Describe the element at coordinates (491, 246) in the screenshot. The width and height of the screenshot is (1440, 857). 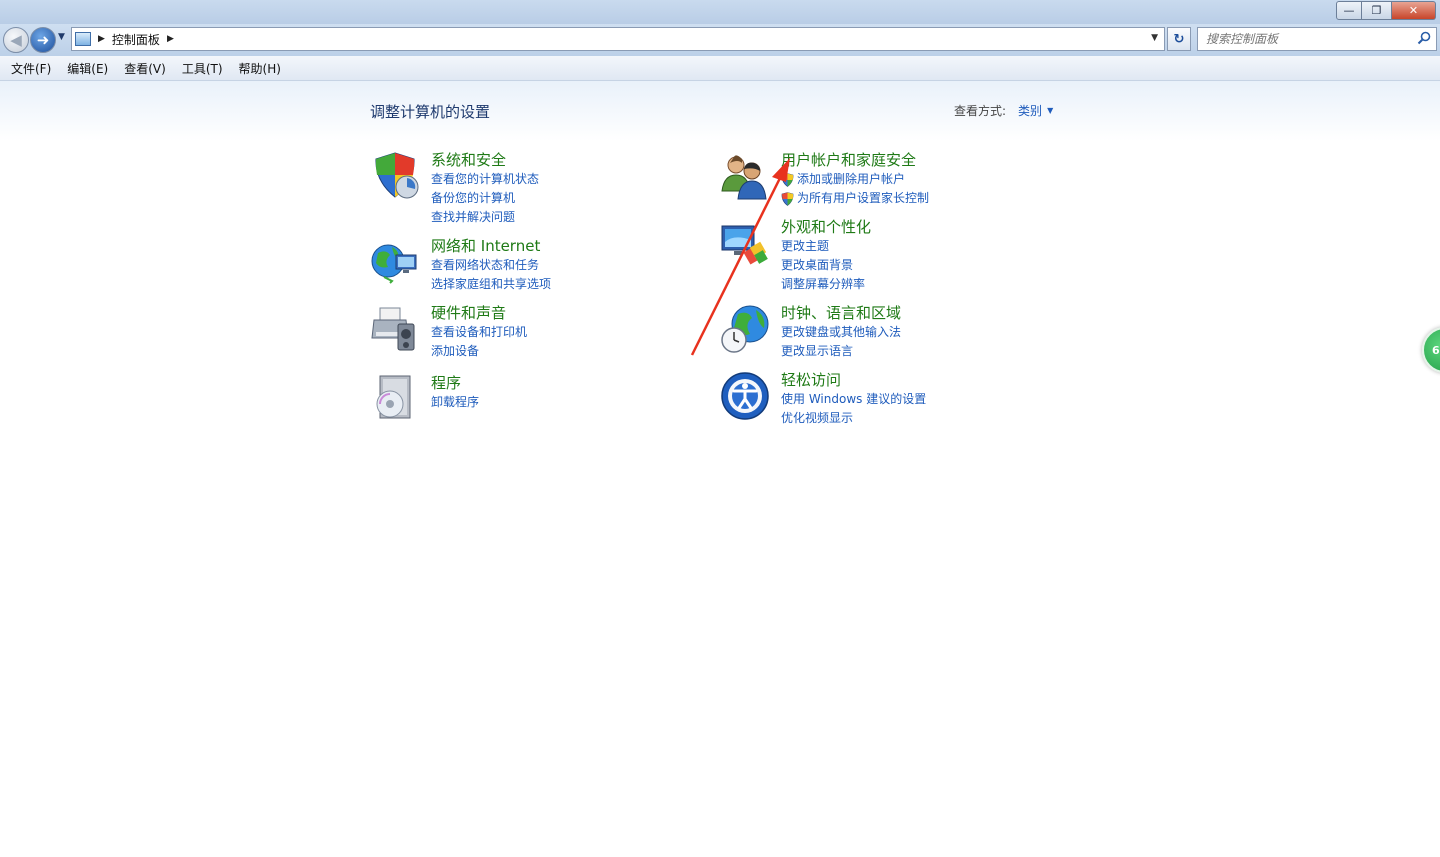
I see `category-title: 网络和 Internet` at that location.